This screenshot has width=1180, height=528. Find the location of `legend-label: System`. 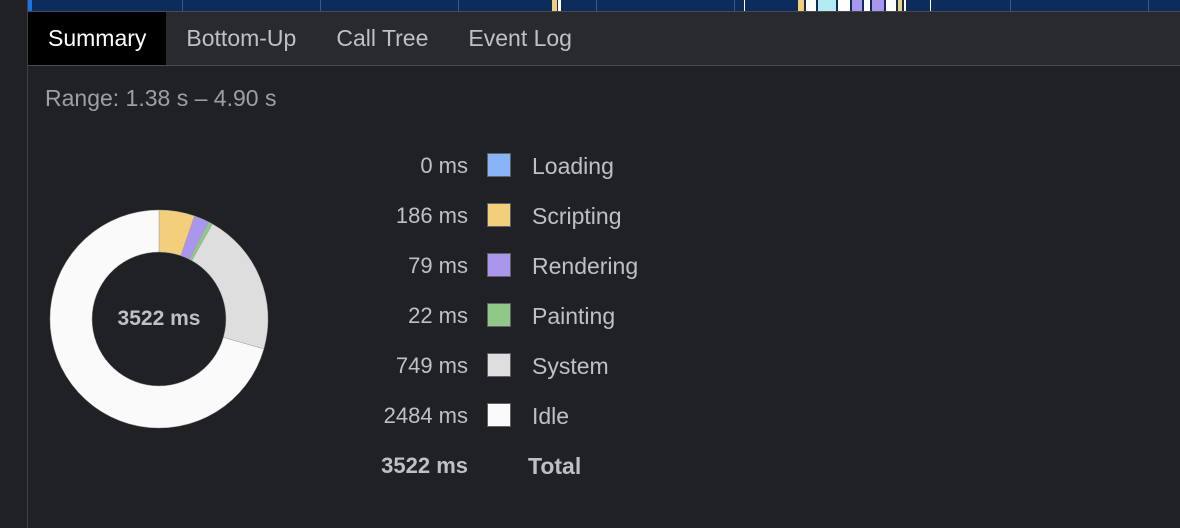

legend-label: System is located at coordinates (570, 366).